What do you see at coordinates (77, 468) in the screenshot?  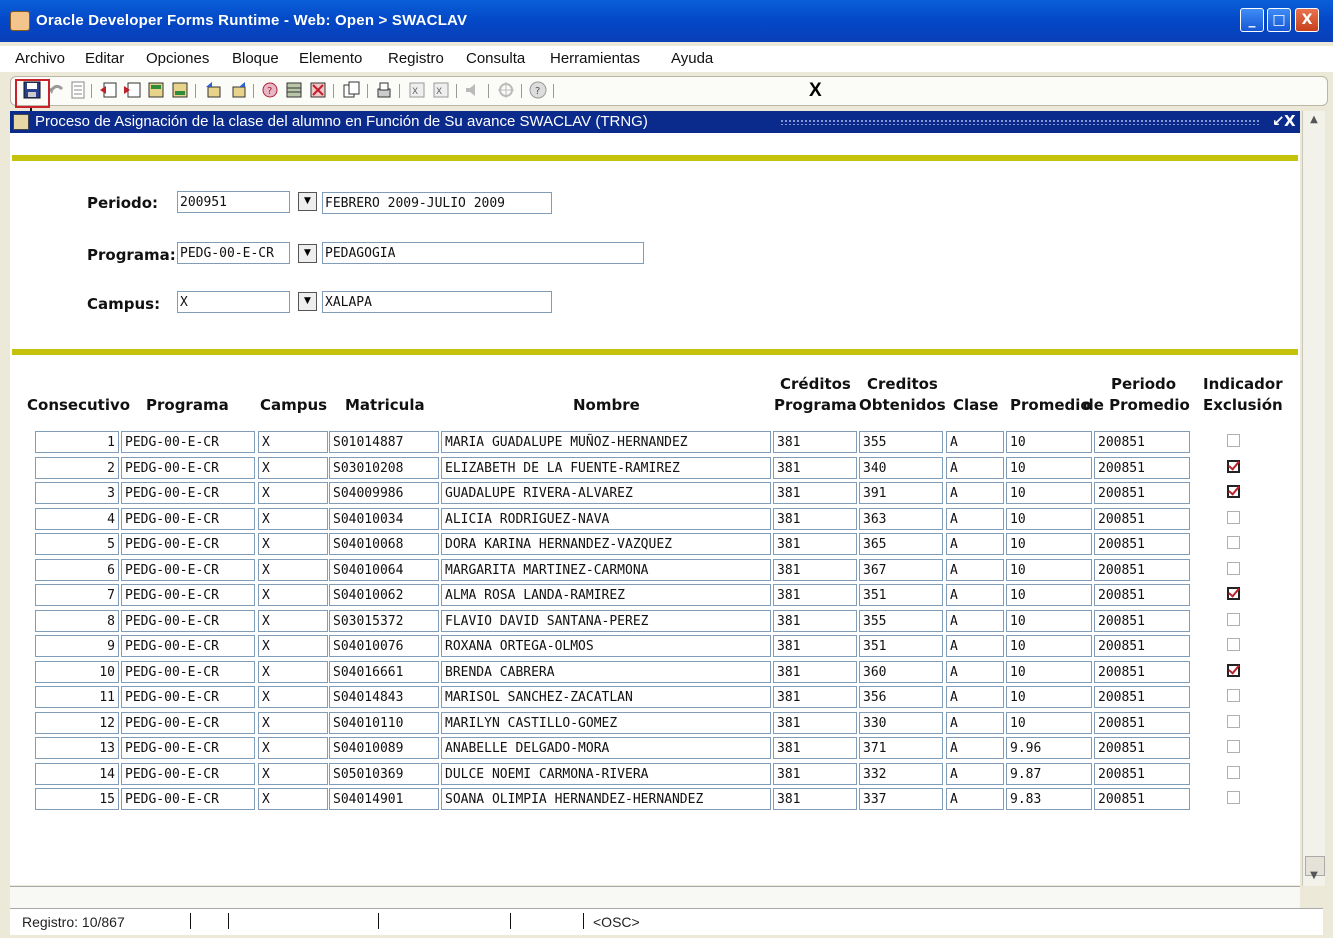 I see `consecutivo-cell: 2` at bounding box center [77, 468].